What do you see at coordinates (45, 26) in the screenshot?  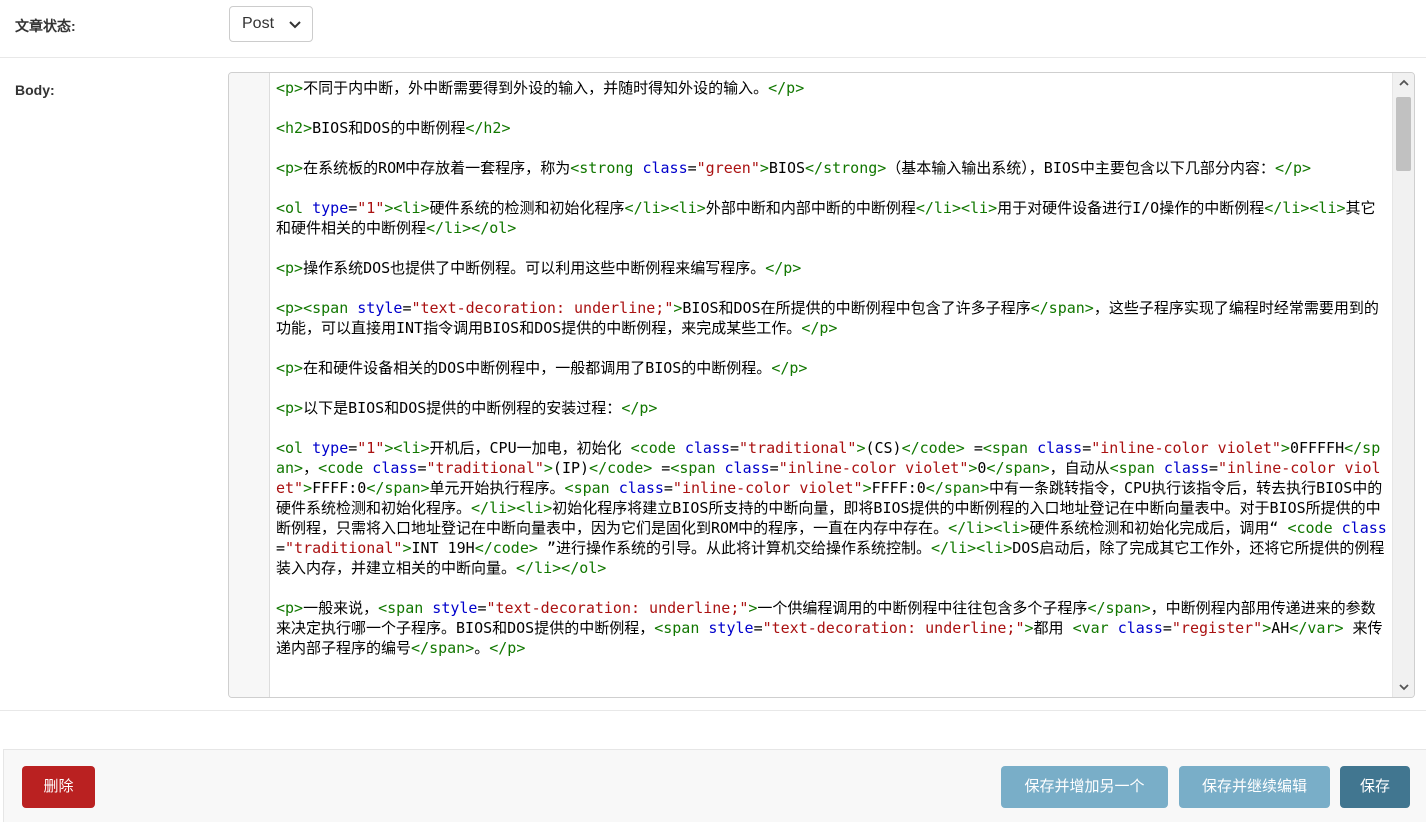 I see `status-label: 文章状态:` at bounding box center [45, 26].